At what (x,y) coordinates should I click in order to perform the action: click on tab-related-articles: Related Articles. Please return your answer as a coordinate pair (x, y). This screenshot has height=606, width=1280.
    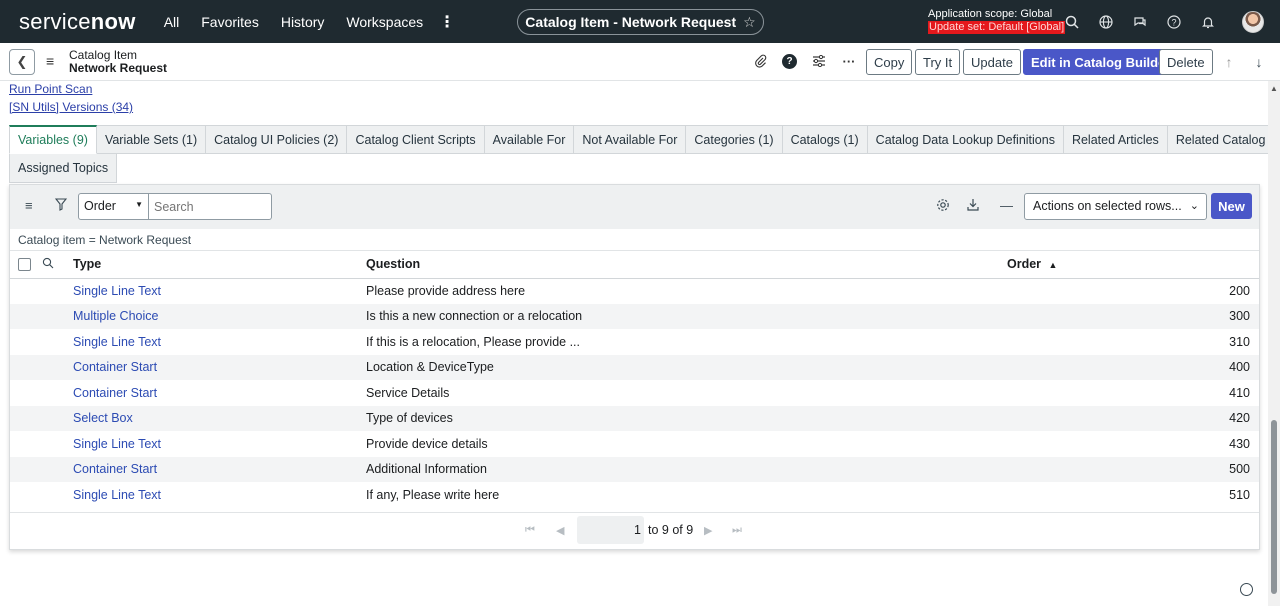
    Looking at the image, I should click on (1115, 139).